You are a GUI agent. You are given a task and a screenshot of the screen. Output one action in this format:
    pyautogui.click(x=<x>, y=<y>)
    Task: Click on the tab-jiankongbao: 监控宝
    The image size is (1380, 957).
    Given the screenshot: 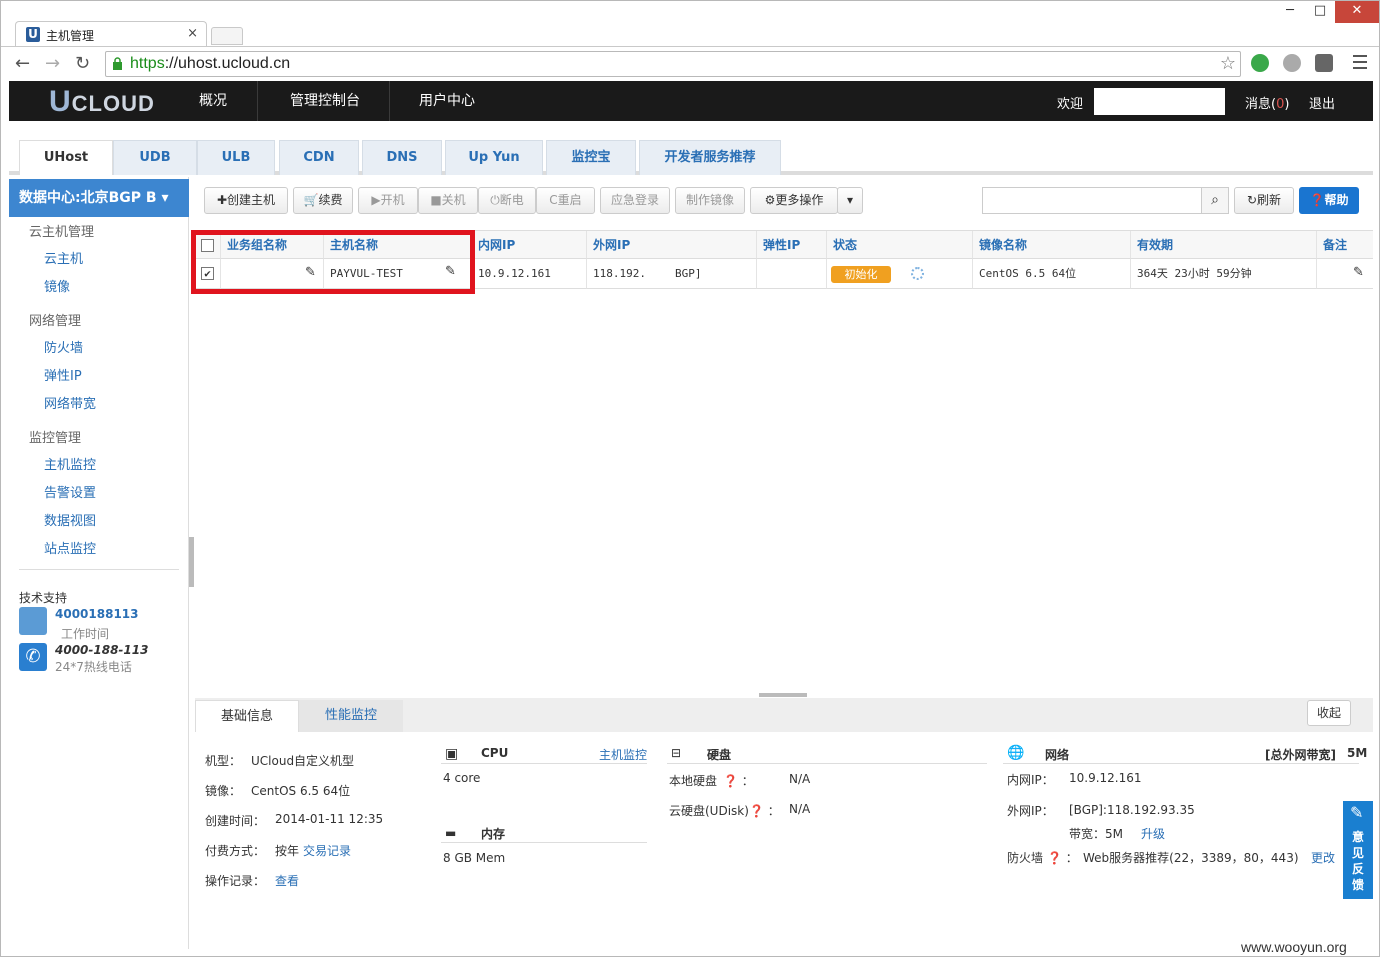 What is the action you would take?
    pyautogui.click(x=591, y=157)
    